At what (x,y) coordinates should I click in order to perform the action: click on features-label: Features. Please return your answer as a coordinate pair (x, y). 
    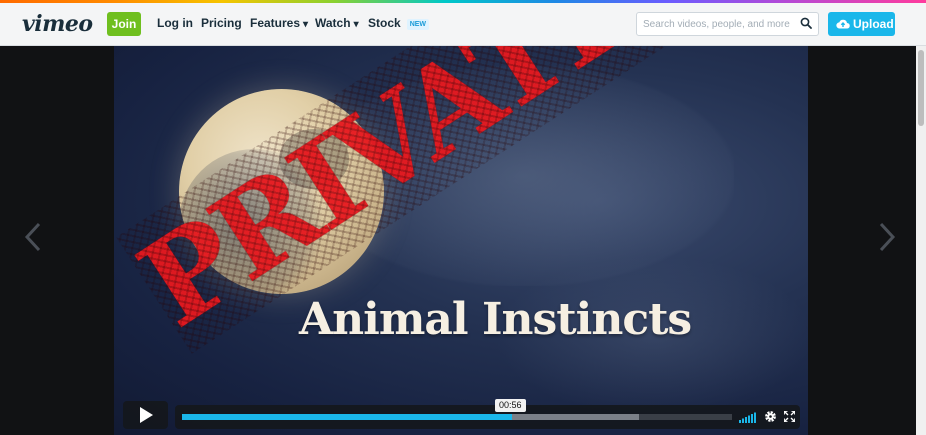
    Looking at the image, I should click on (275, 23).